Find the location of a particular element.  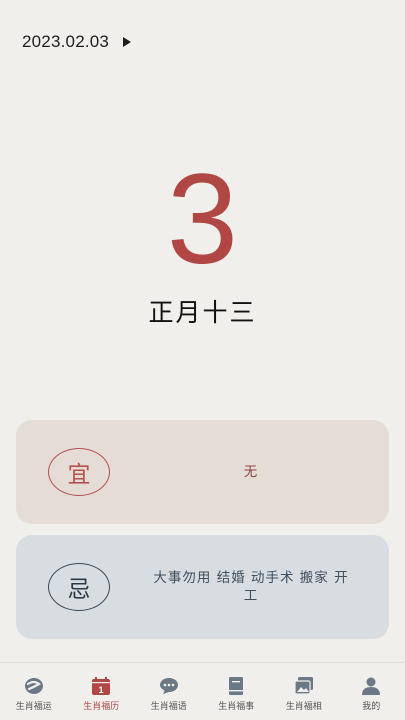

tab-gallery: 生肖福相 is located at coordinates (304, 691).